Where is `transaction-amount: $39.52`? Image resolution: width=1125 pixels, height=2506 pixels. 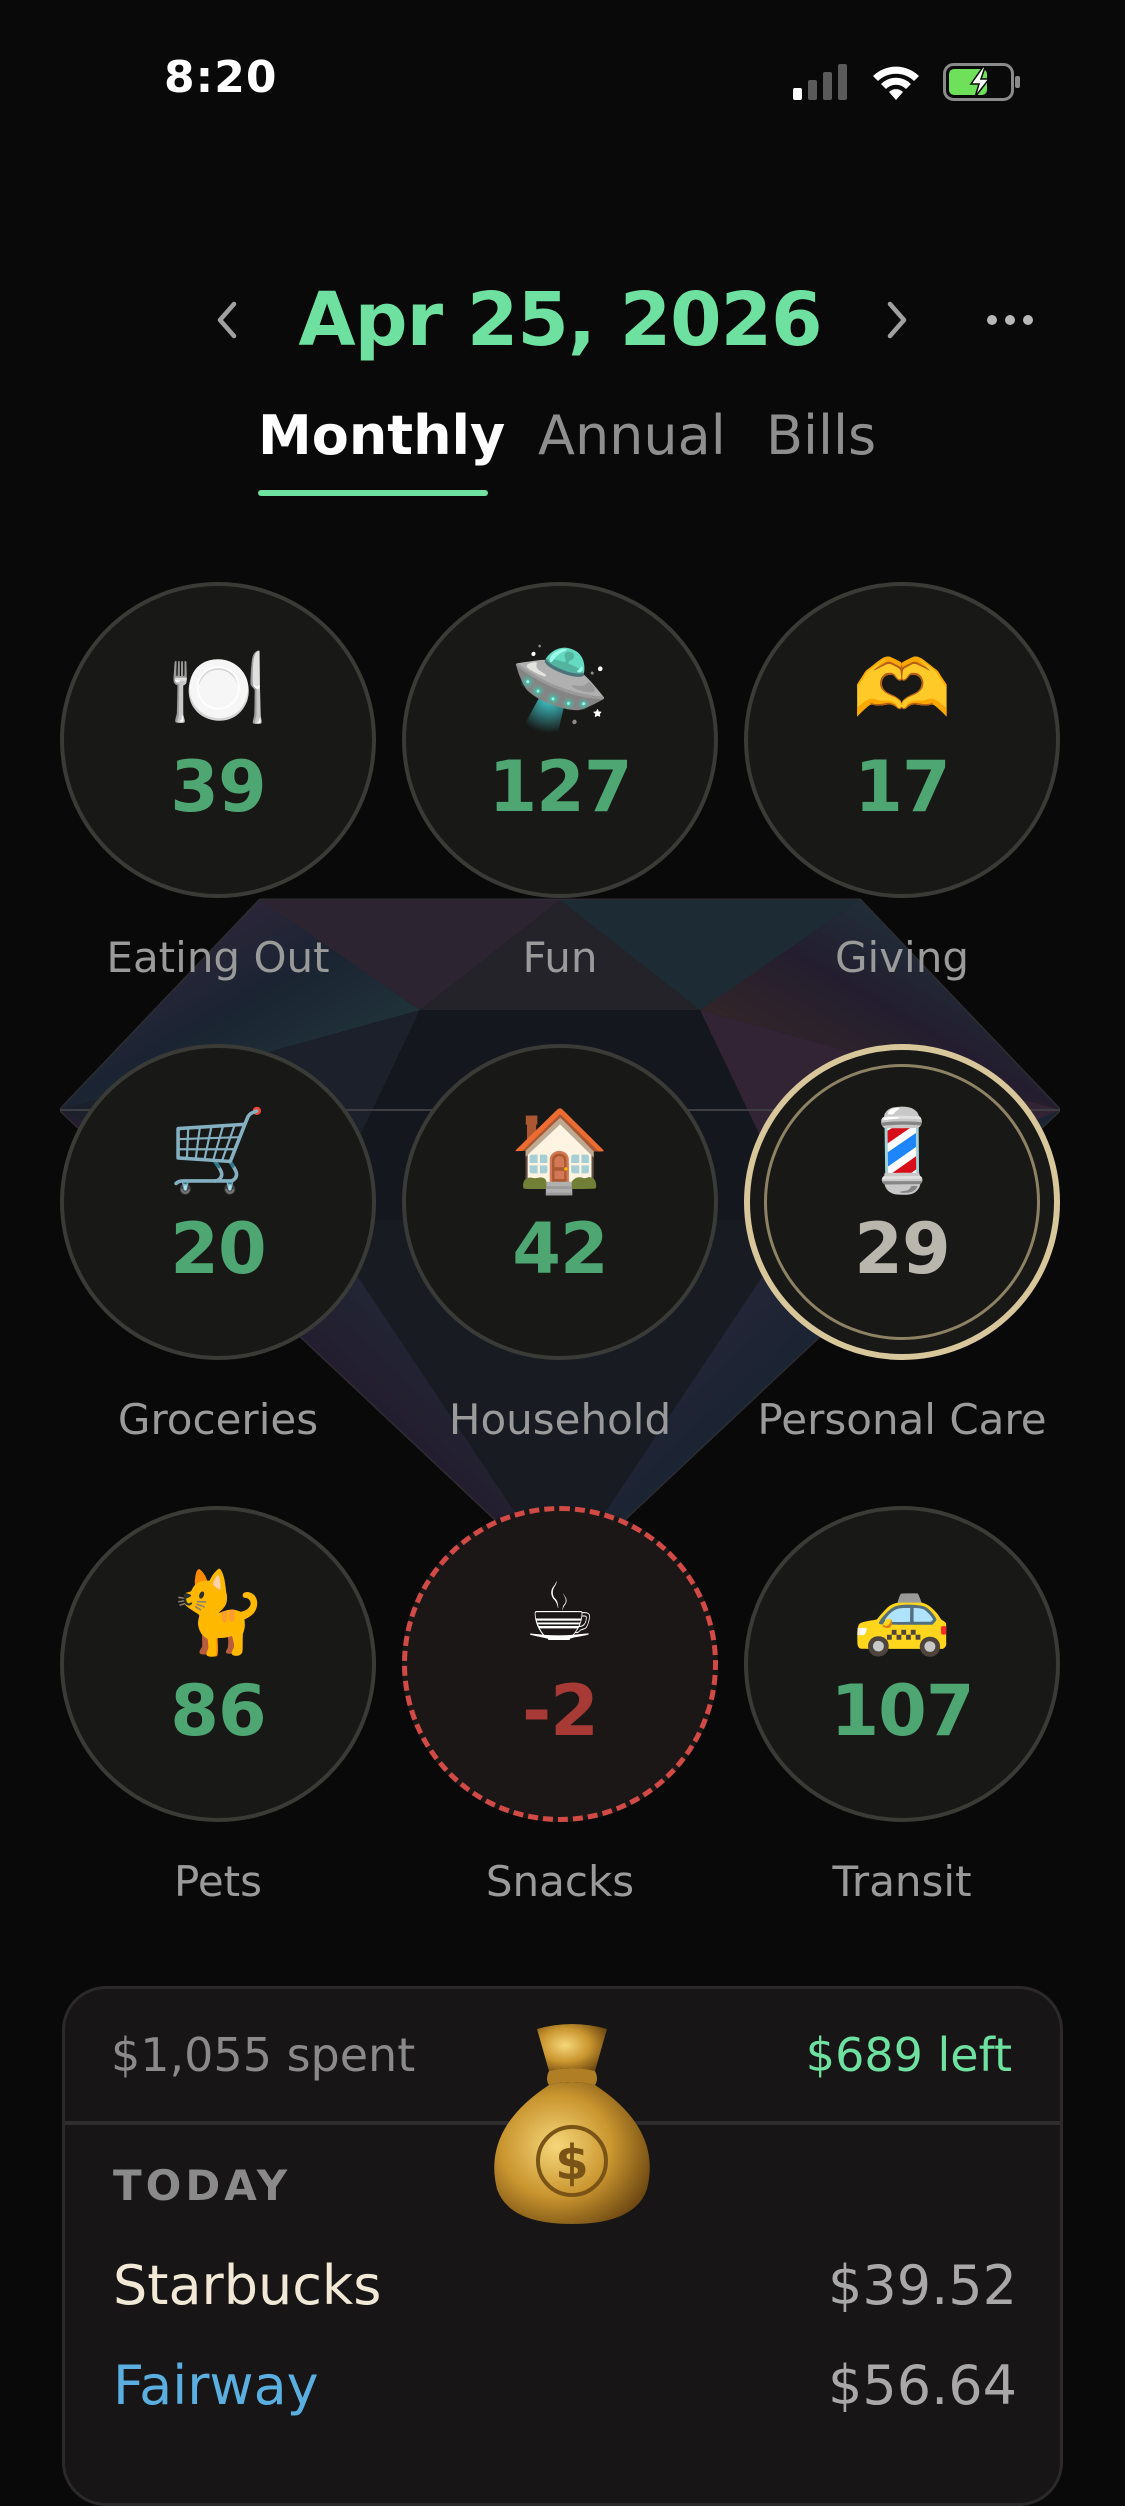 transaction-amount: $39.52 is located at coordinates (922, 2285).